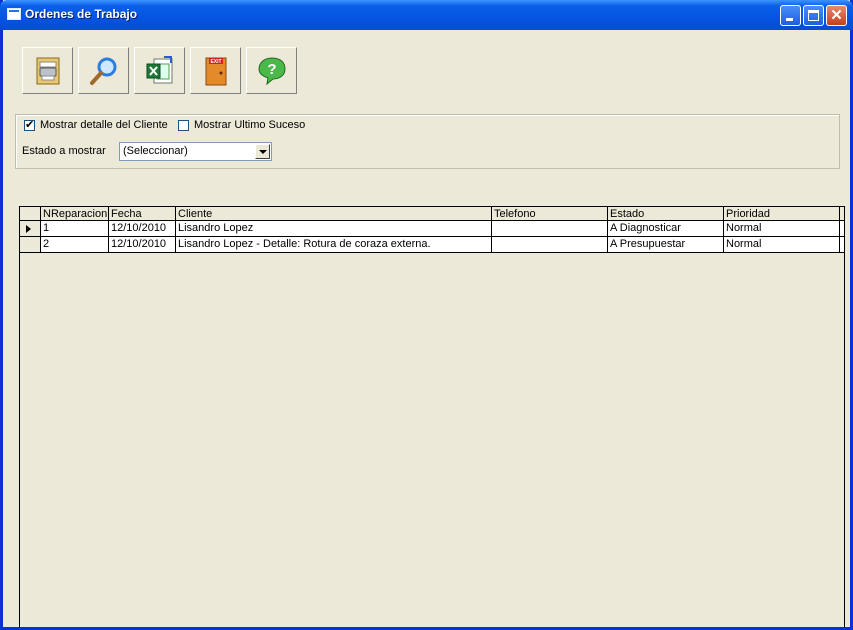  I want to click on column-header-extra, so click(842, 214).